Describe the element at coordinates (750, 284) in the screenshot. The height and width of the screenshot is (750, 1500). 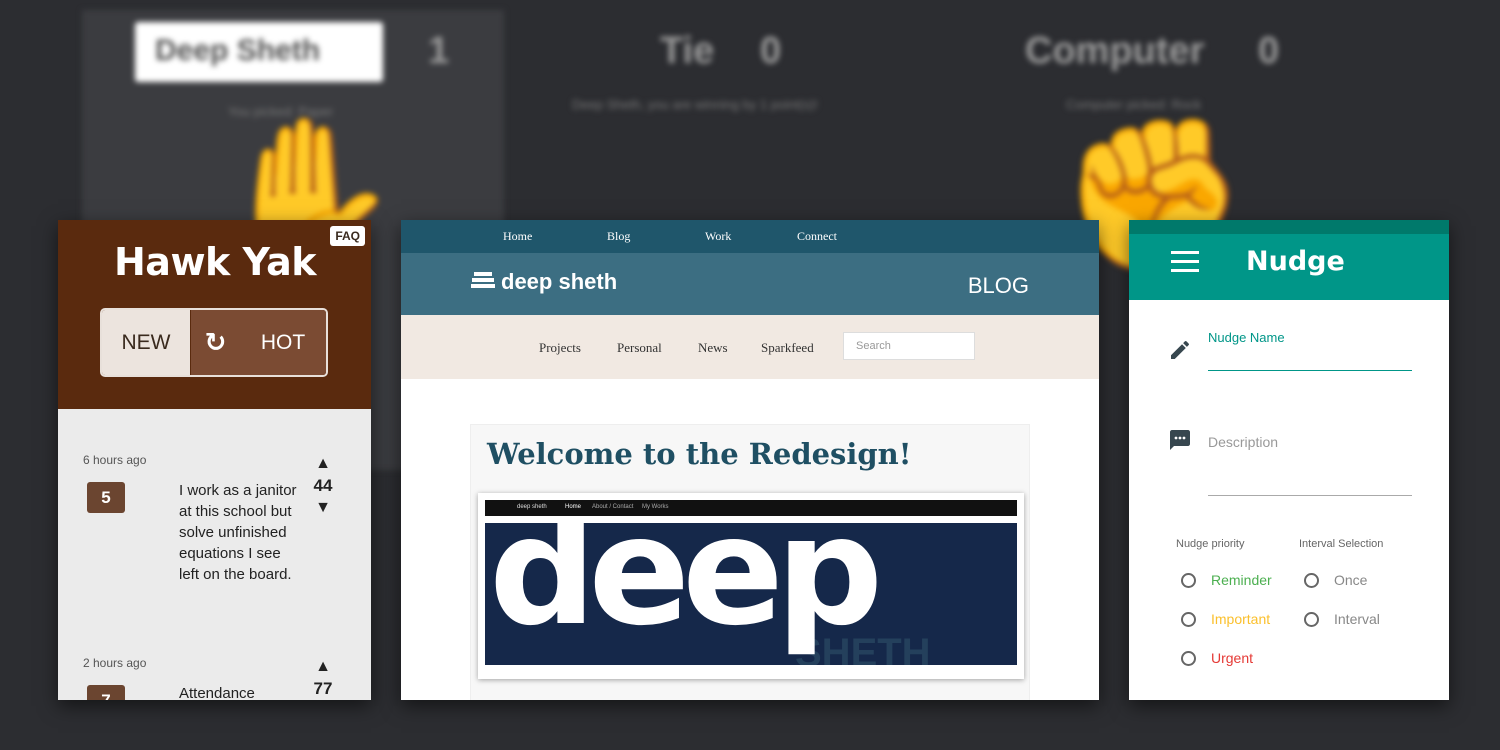
I see `blog-header: deep sheth BLOG` at that location.